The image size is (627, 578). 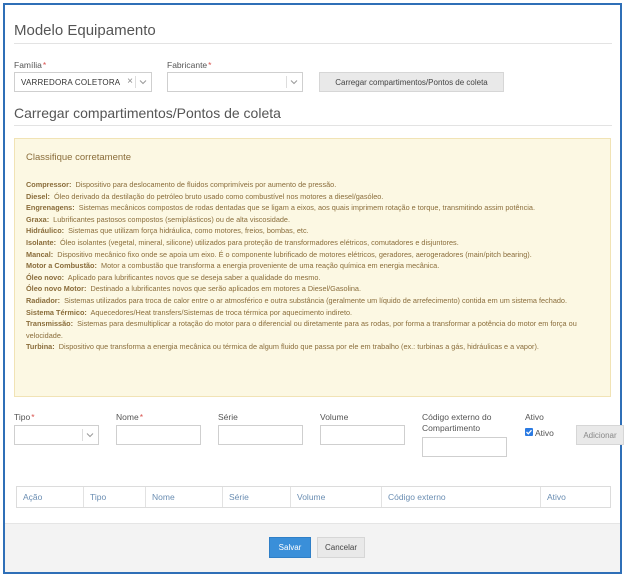 I want to click on serie-input, so click(x=260, y=435).